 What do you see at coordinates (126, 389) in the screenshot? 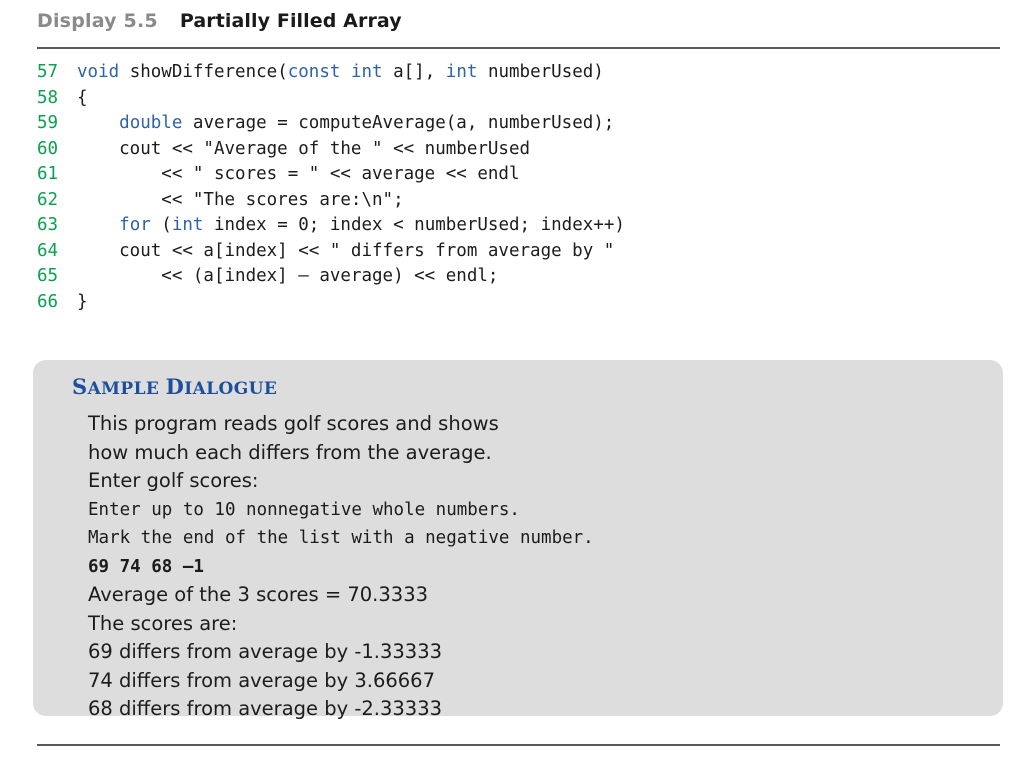
I see `dialogue-heading-part: AMPLE` at bounding box center [126, 389].